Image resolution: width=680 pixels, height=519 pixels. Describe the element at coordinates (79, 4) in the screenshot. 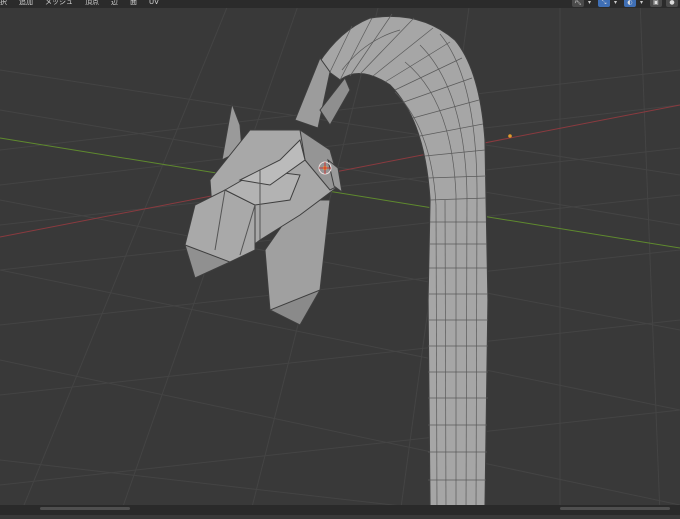

I see `header-menu: 択 追加 メッシュ 頂点 辺 面 UV` at that location.